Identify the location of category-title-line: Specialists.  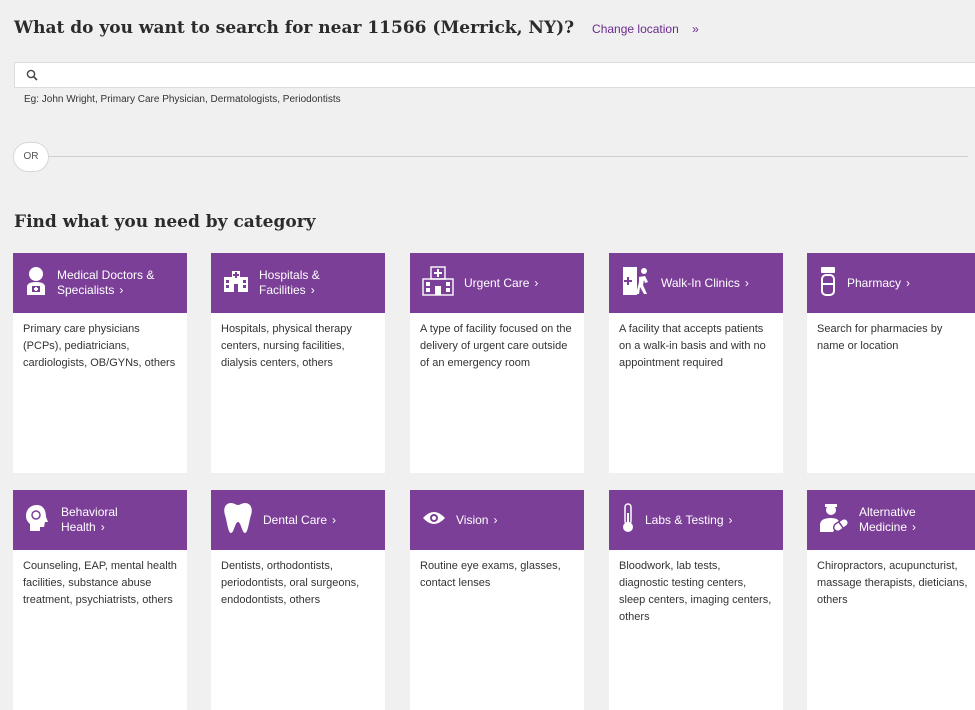
(86, 290).